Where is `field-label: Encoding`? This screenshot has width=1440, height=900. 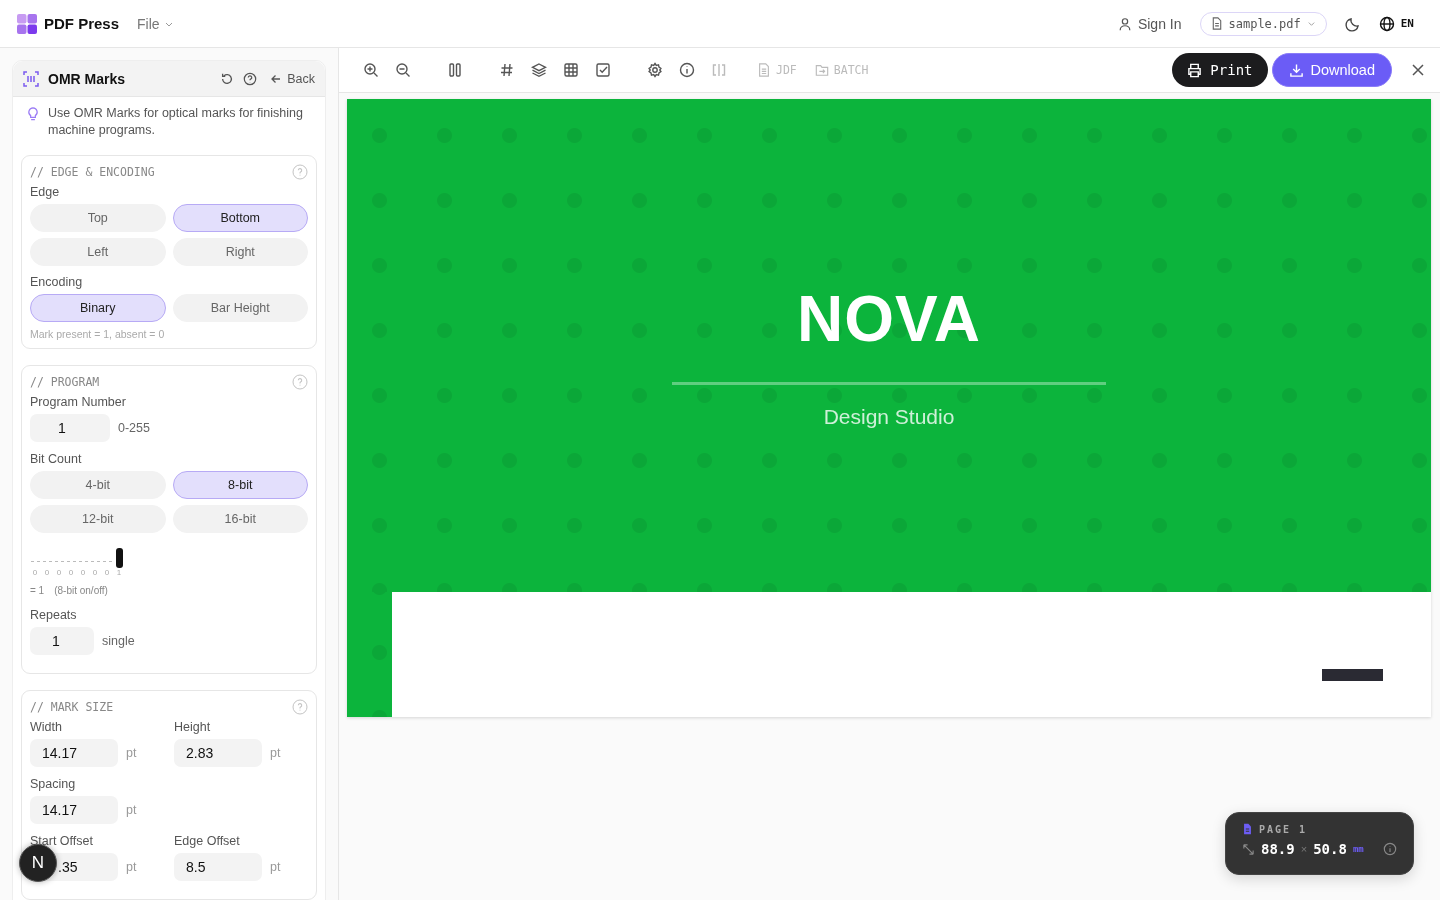
field-label: Encoding is located at coordinates (57, 282).